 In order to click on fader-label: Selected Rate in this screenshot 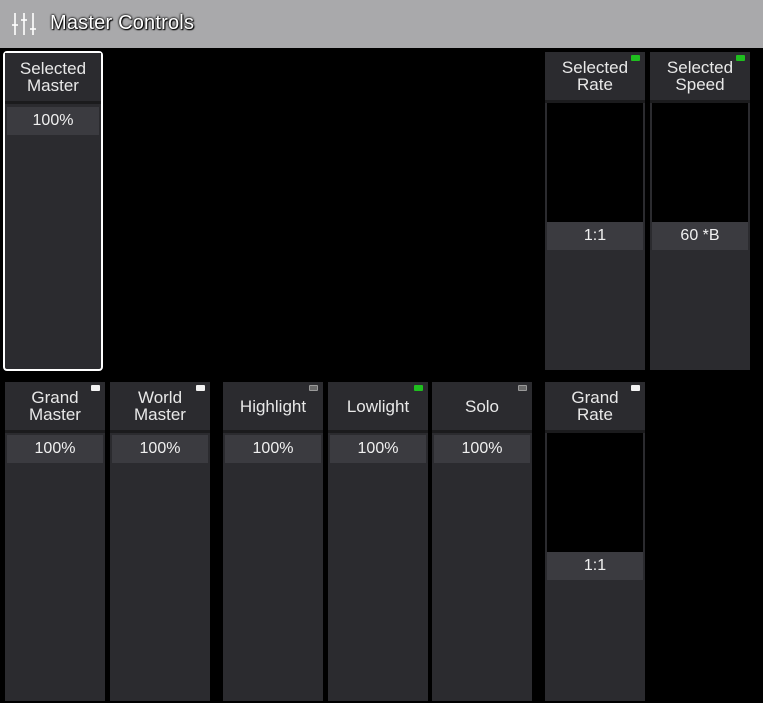, I will do `click(595, 77)`.